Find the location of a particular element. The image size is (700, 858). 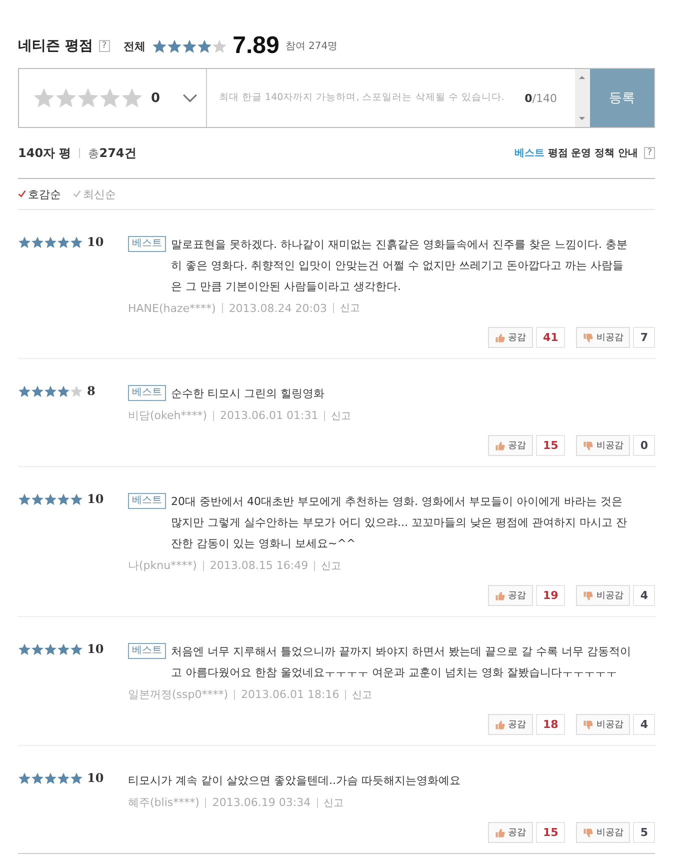

sort-option: 호감순 is located at coordinates (39, 194).